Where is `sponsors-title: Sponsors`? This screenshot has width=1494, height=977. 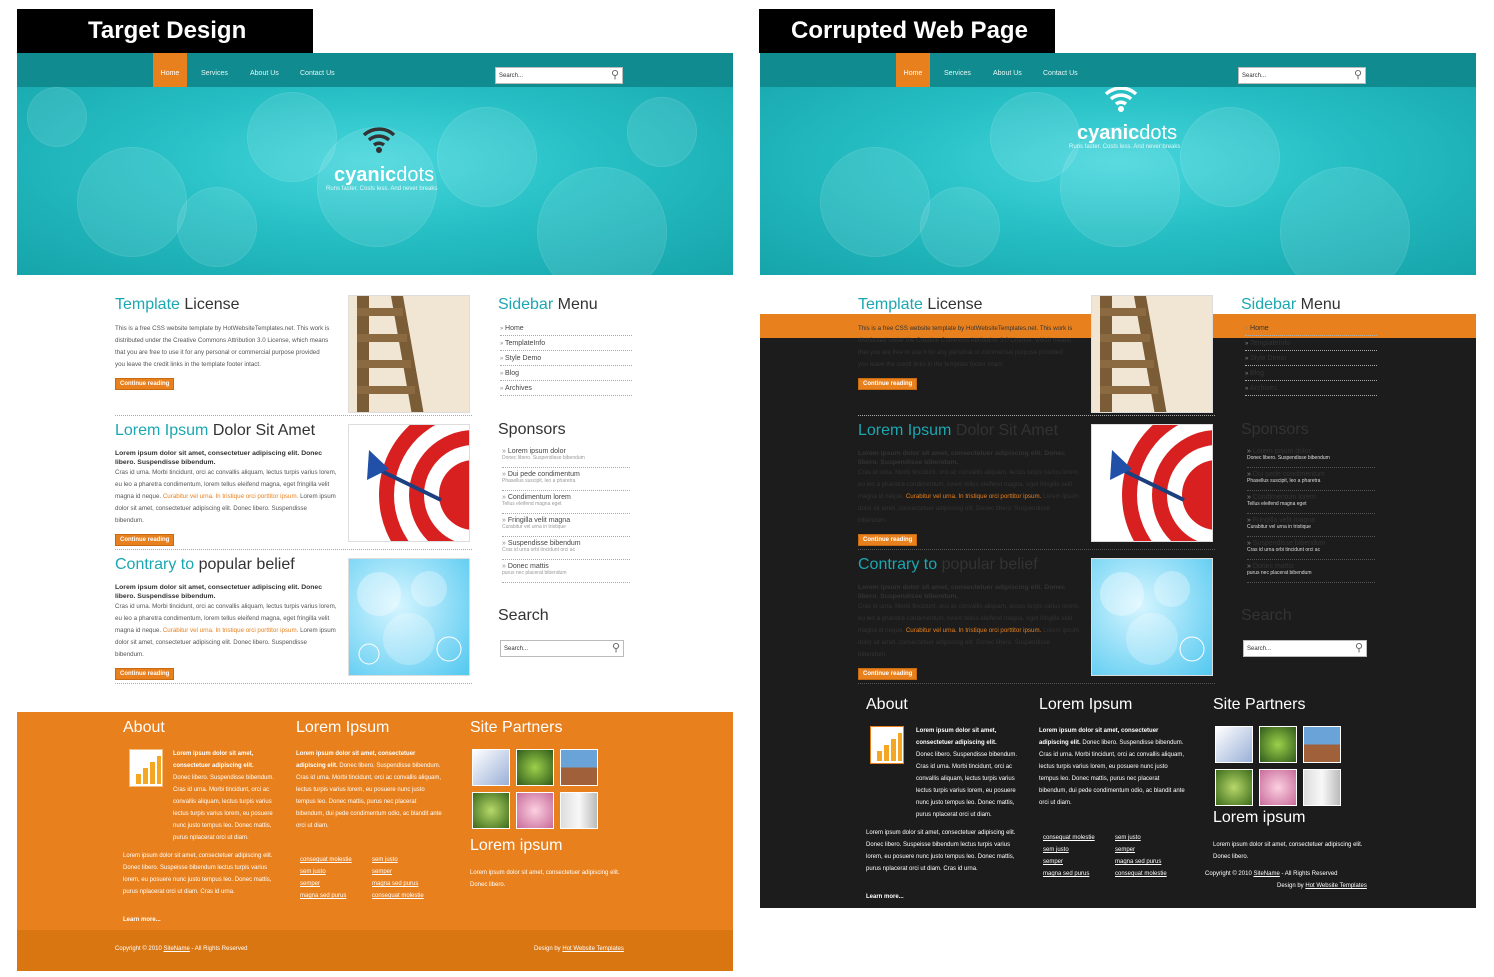 sponsors-title: Sponsors is located at coordinates (532, 429).